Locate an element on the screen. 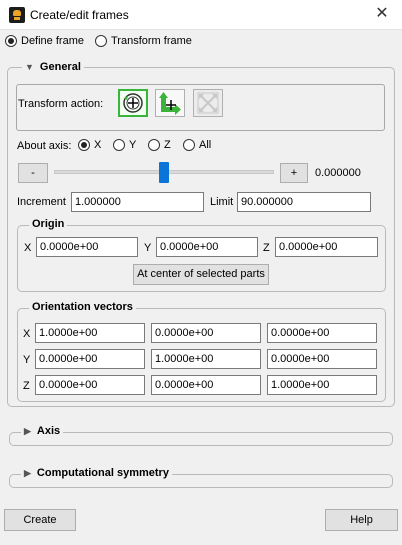 This screenshot has height=545, width=402. create-button: Create is located at coordinates (40, 520).